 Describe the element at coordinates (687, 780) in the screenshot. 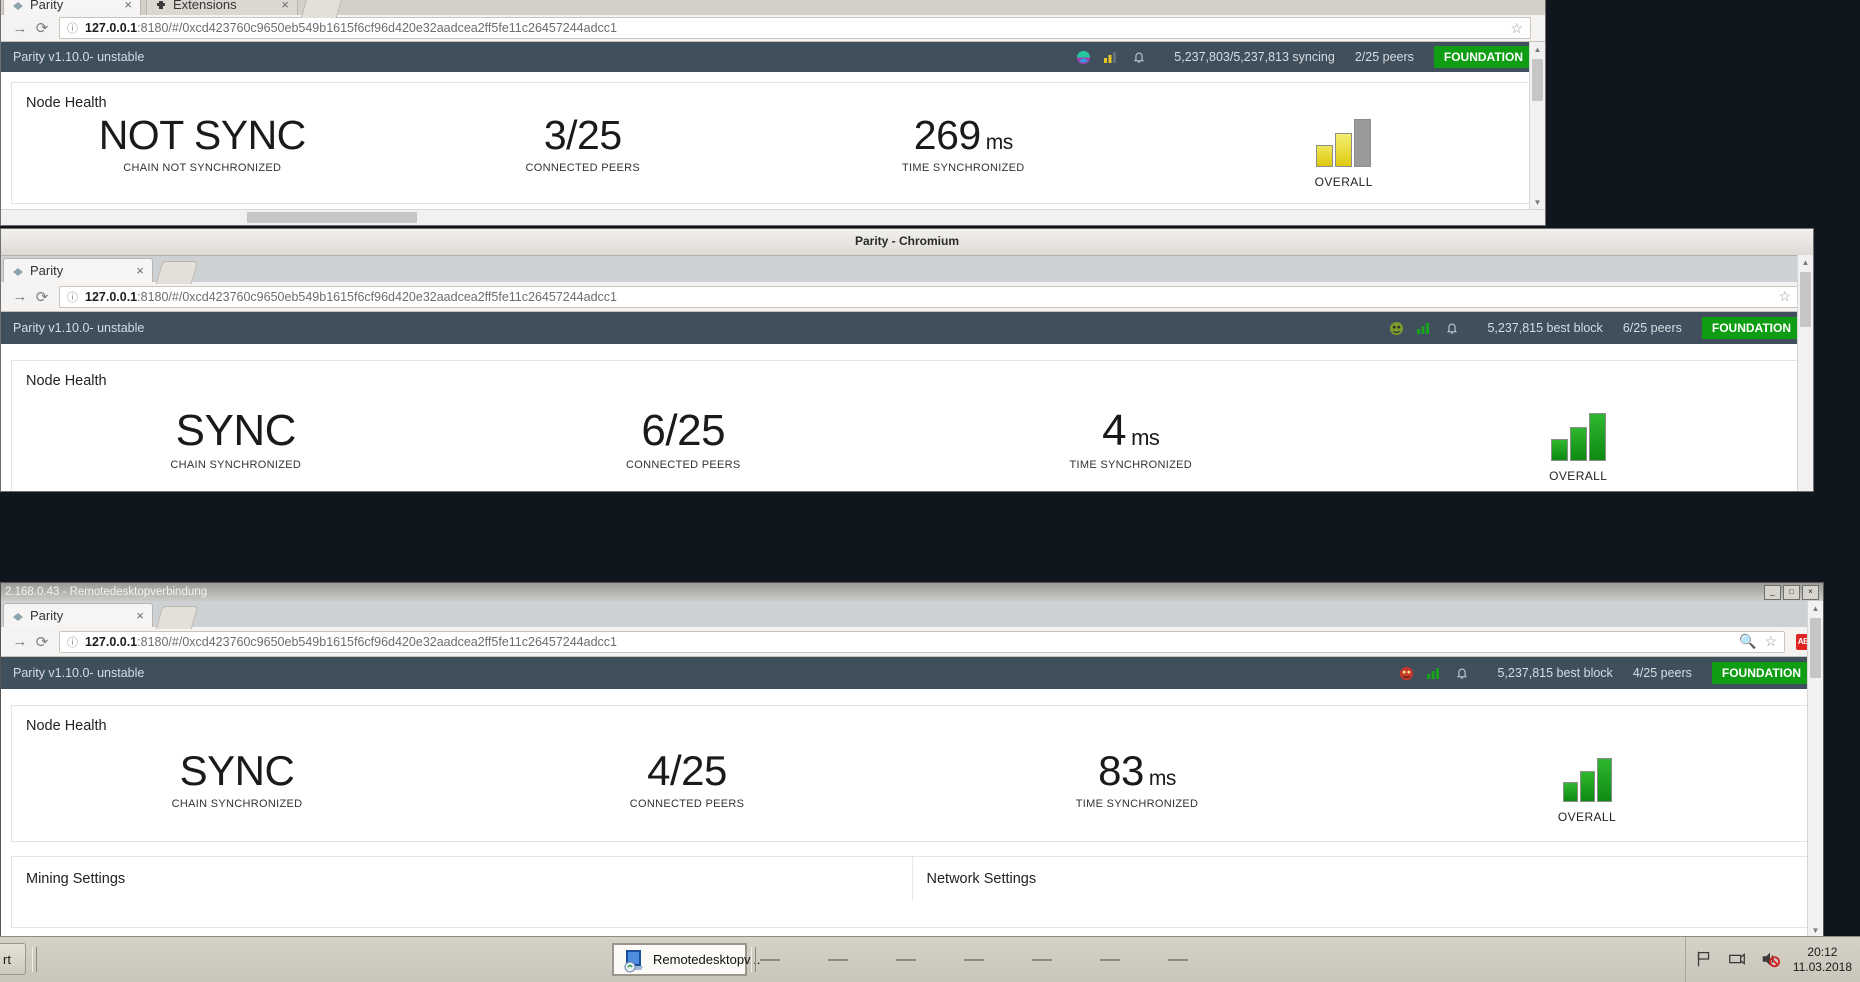

I see `health-peers-cell: 4/25 CONNECTED PEERS` at that location.